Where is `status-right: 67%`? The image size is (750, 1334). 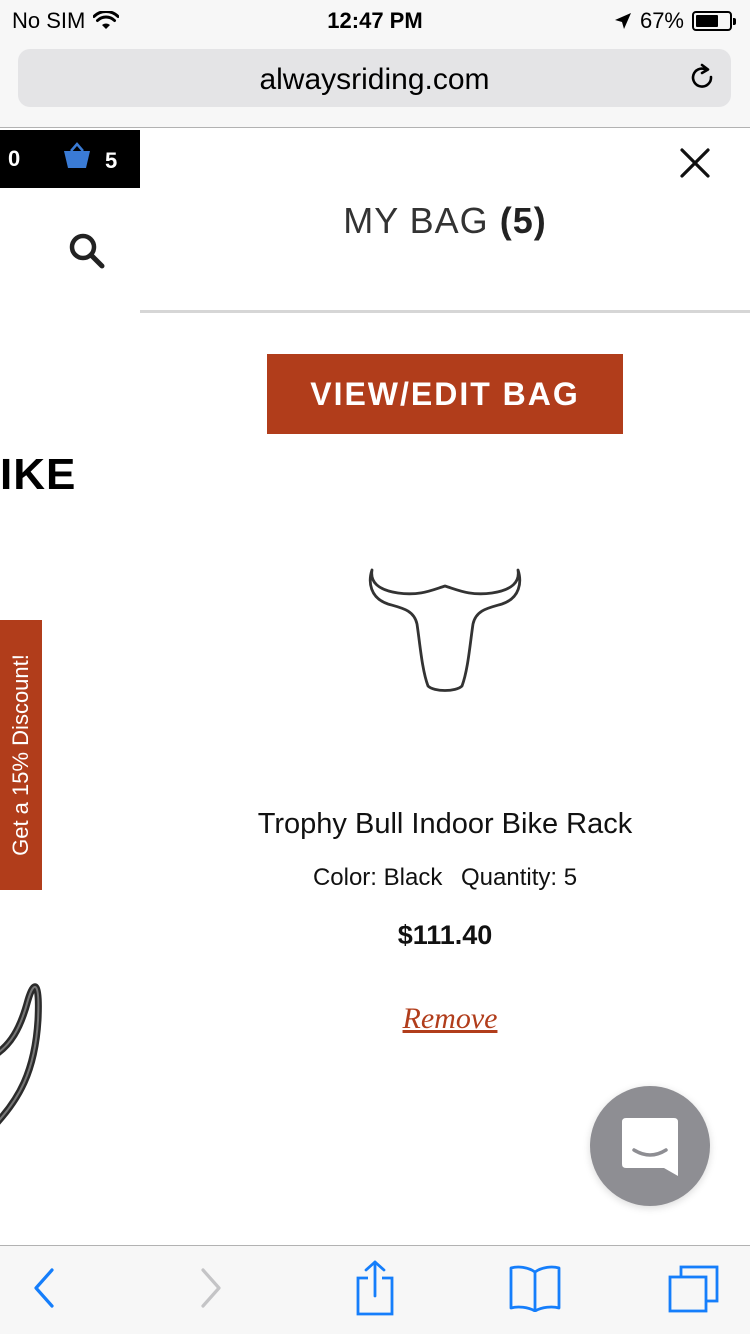
status-right: 67% is located at coordinates (675, 21).